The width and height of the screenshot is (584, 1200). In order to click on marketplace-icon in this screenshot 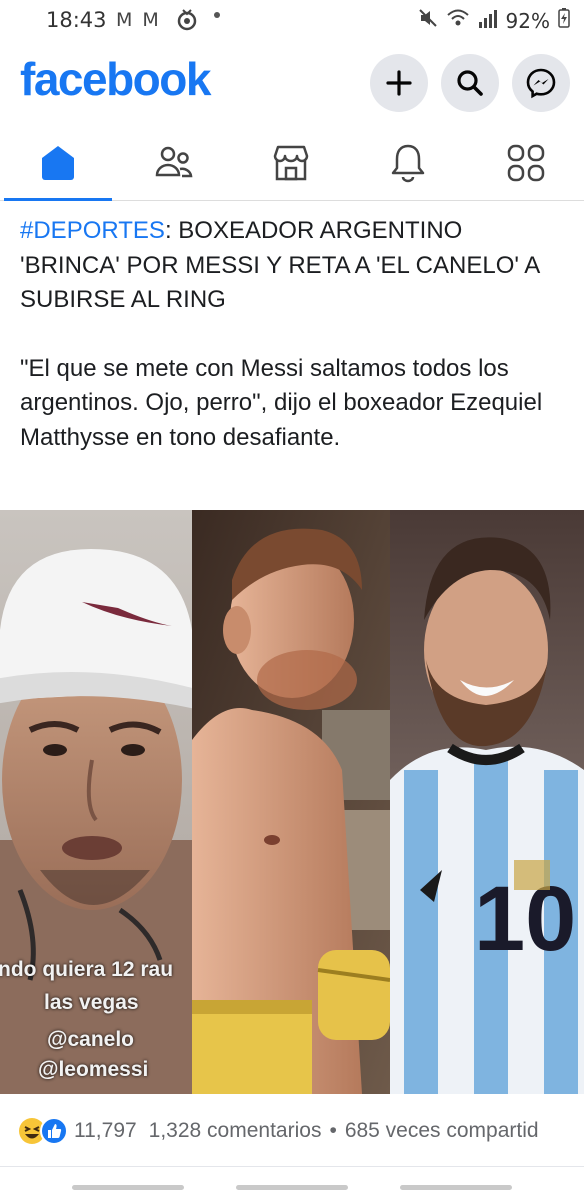, I will do `click(291, 163)`.